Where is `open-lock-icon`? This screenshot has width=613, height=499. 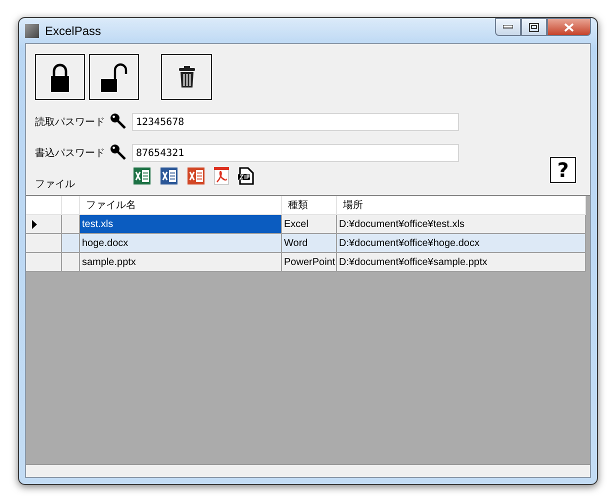
open-lock-icon is located at coordinates (114, 77).